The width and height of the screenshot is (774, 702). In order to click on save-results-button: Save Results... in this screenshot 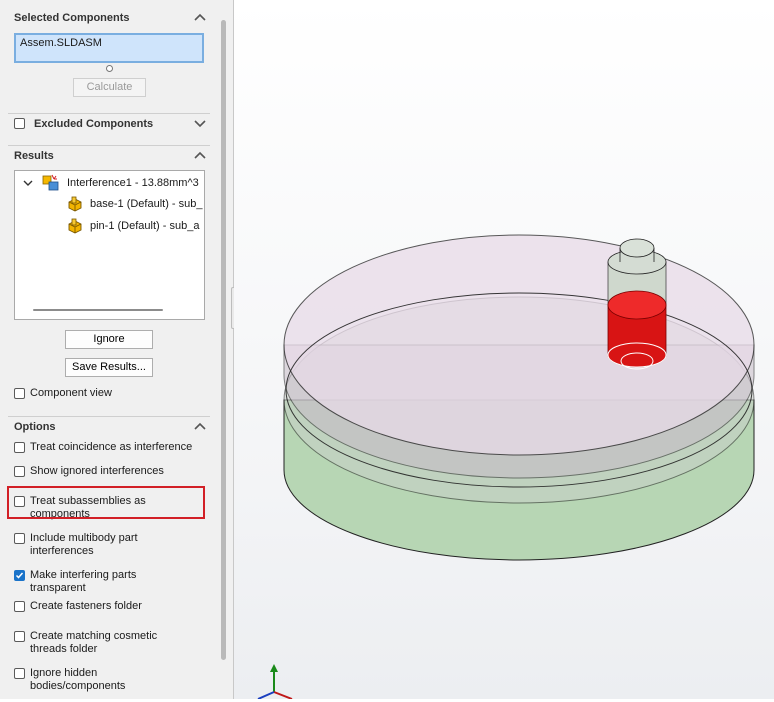, I will do `click(109, 367)`.